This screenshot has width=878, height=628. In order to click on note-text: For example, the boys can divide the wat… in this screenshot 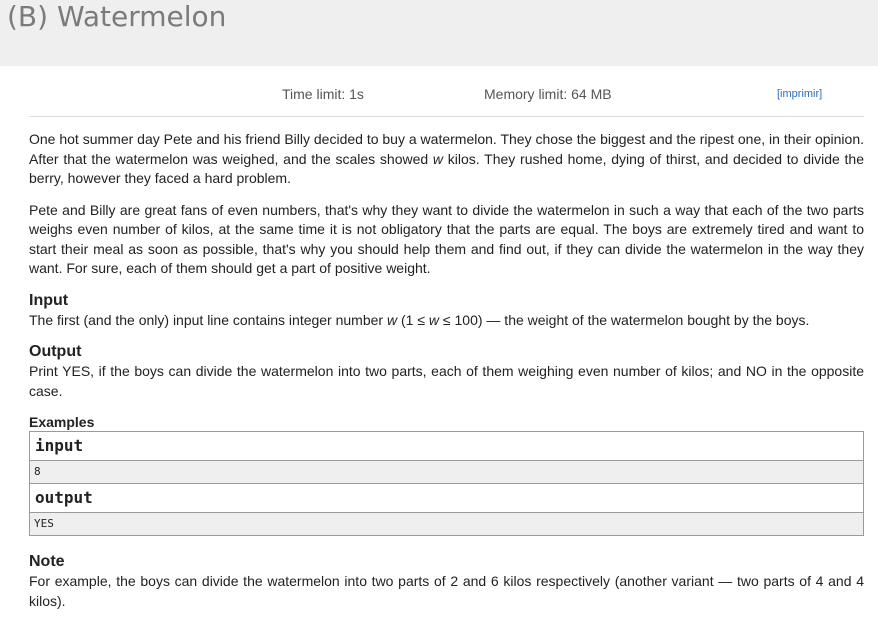, I will do `click(446, 591)`.